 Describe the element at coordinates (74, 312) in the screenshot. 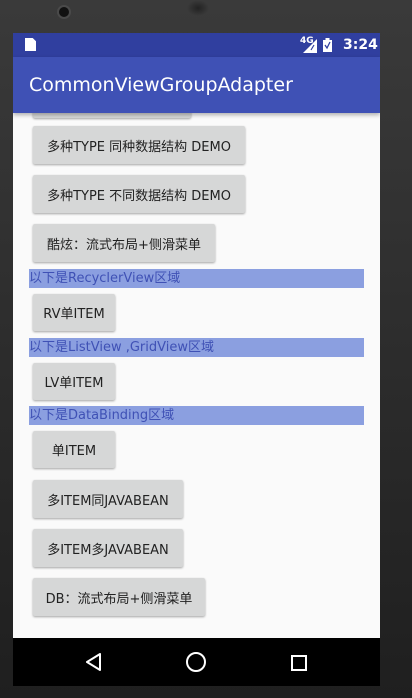

I see `rv-single-item-button: RV单ITEM` at that location.